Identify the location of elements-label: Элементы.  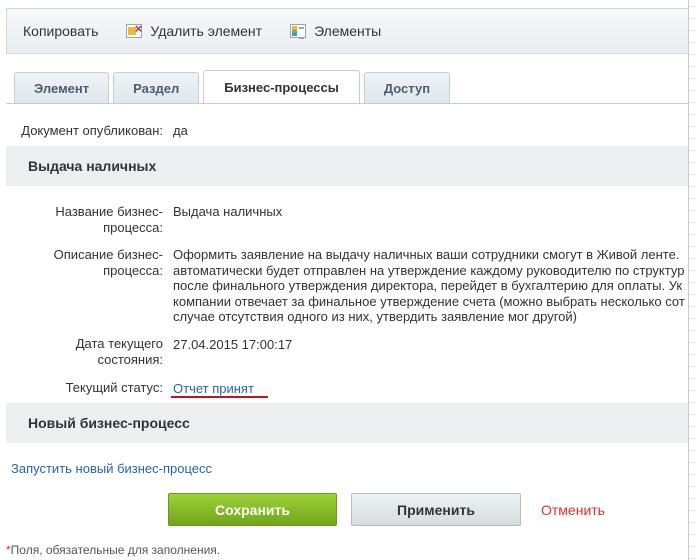
(348, 31).